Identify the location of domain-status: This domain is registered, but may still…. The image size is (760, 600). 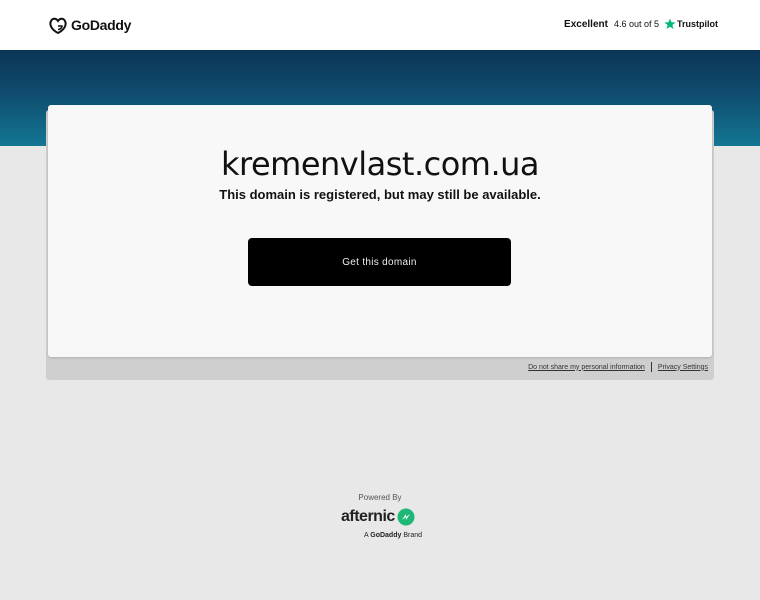
(380, 194).